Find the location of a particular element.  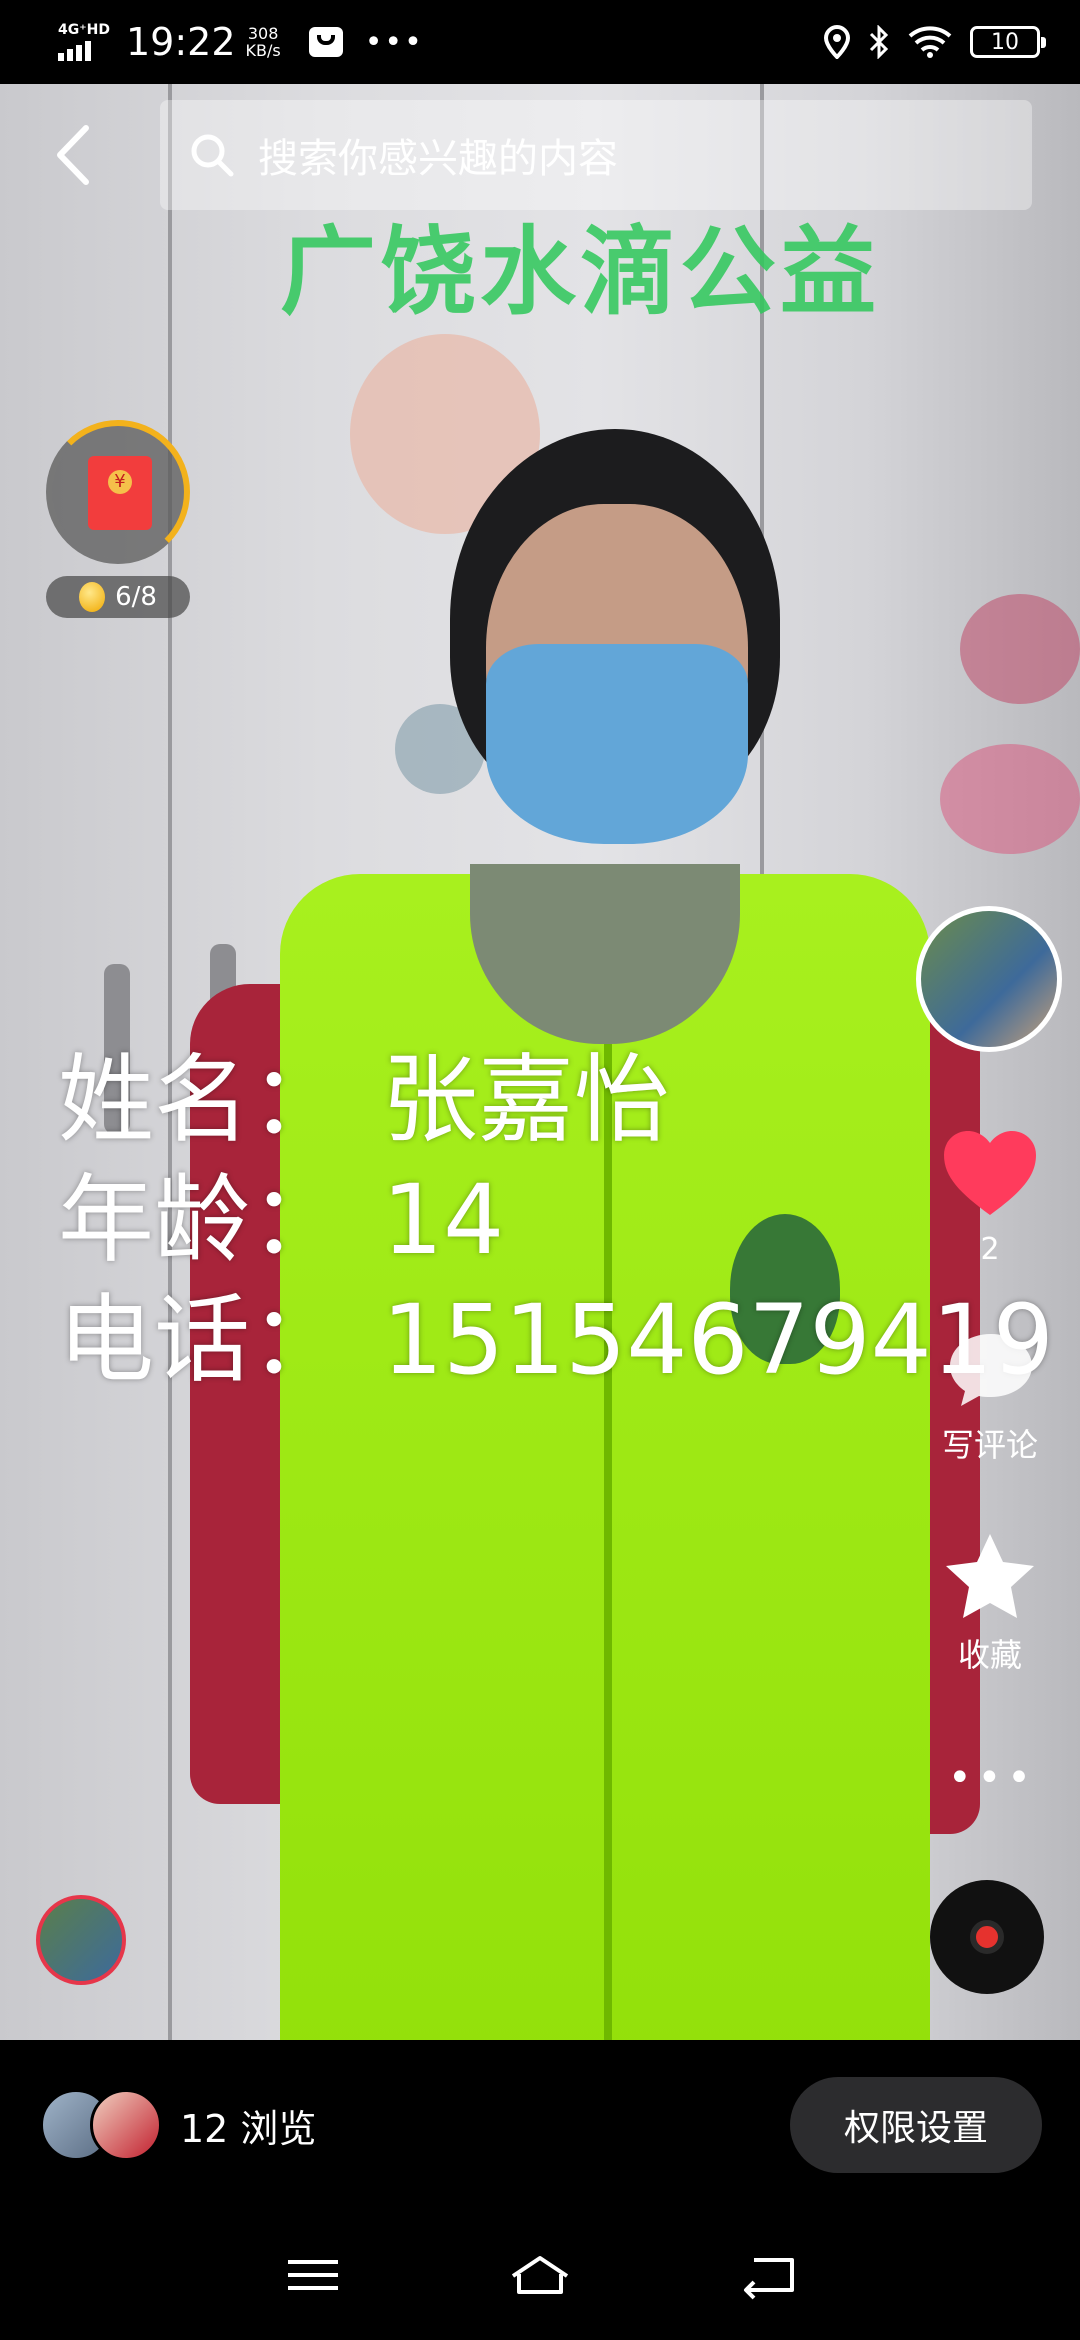

info-label: 年龄： is located at coordinates (202, 1220).